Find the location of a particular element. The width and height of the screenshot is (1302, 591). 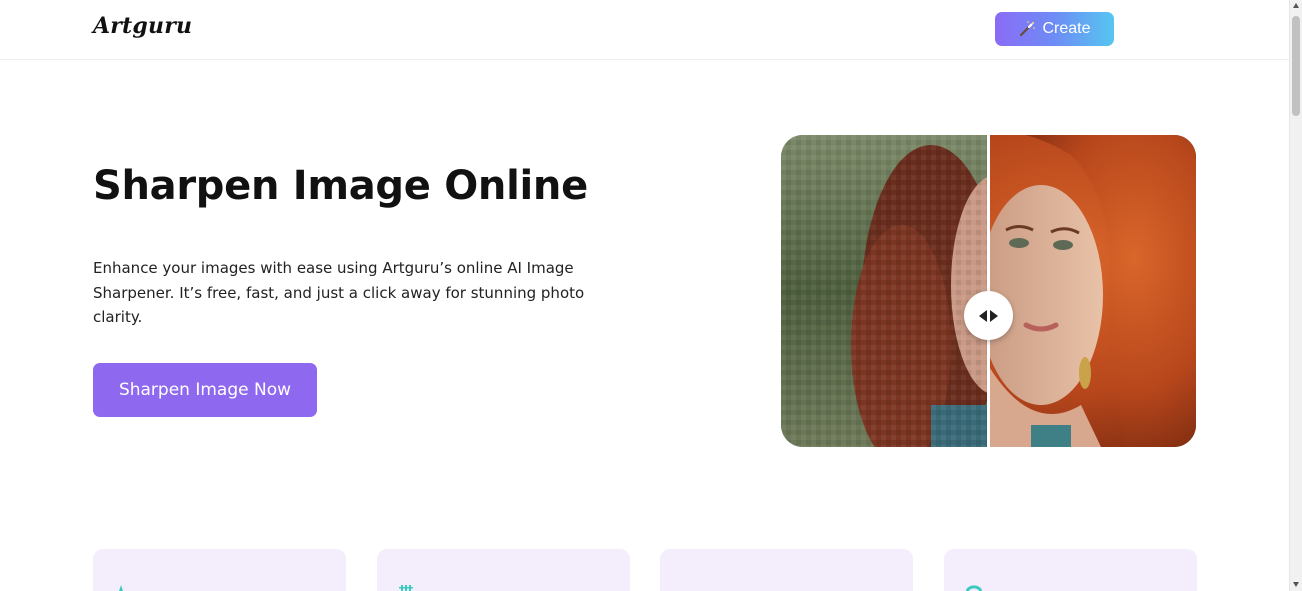

create-button-label: Create is located at coordinates (1066, 28).